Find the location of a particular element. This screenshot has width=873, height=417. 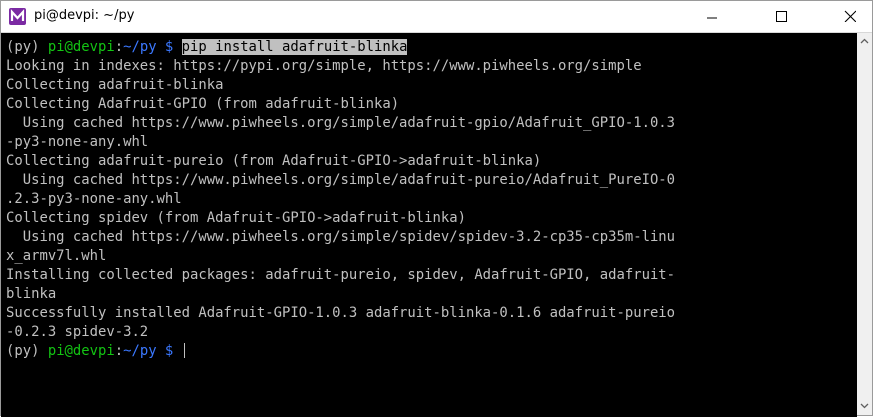

chevron-down-icon is located at coordinates (864, 406).